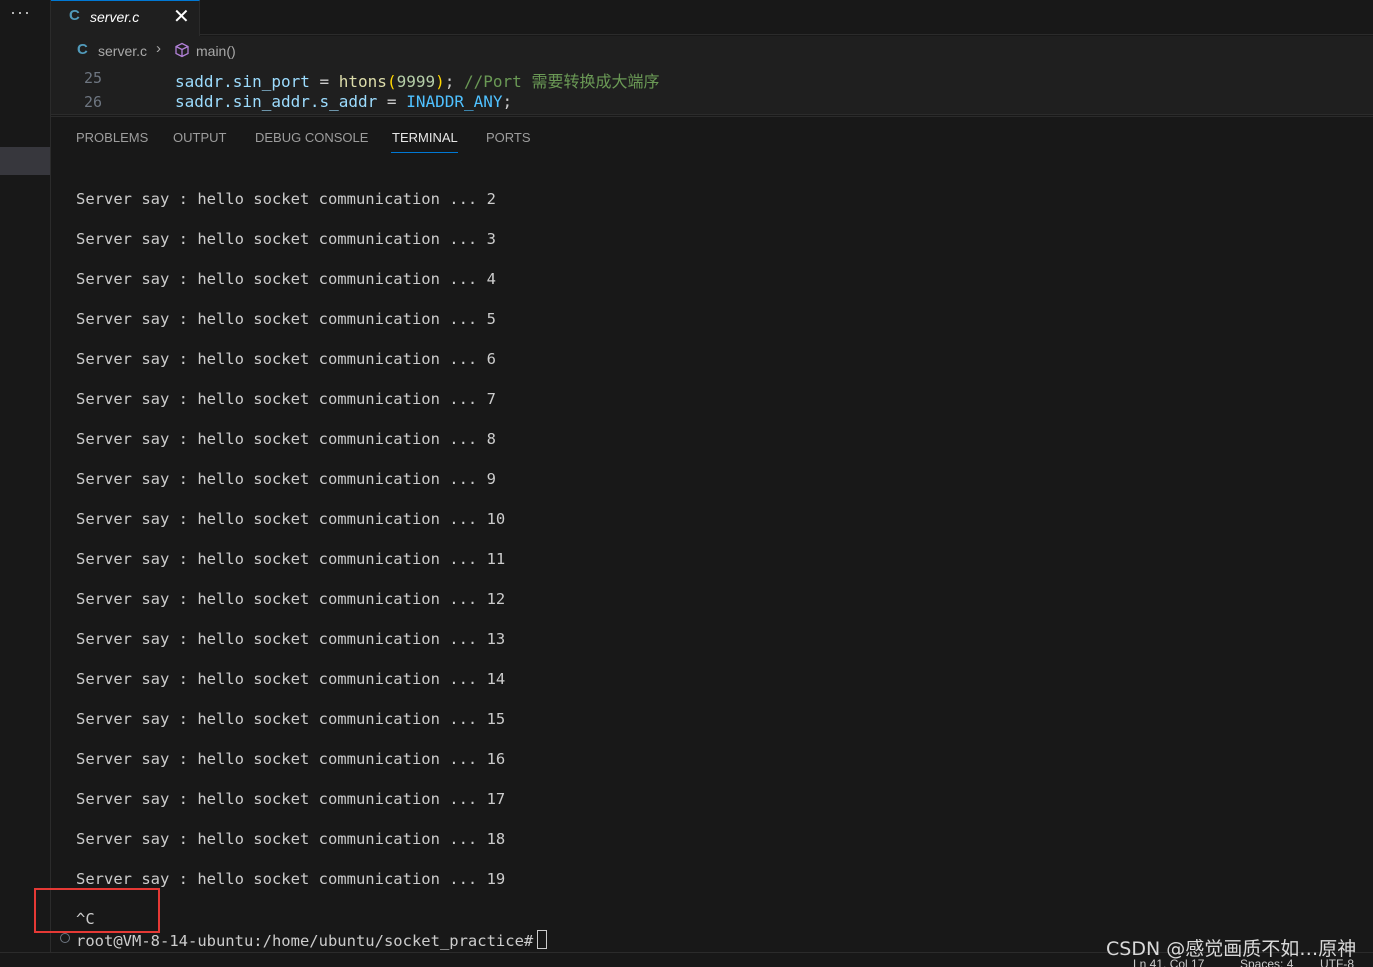 This screenshot has height=967, width=1373. I want to click on tab-ports: PORTS, so click(508, 137).